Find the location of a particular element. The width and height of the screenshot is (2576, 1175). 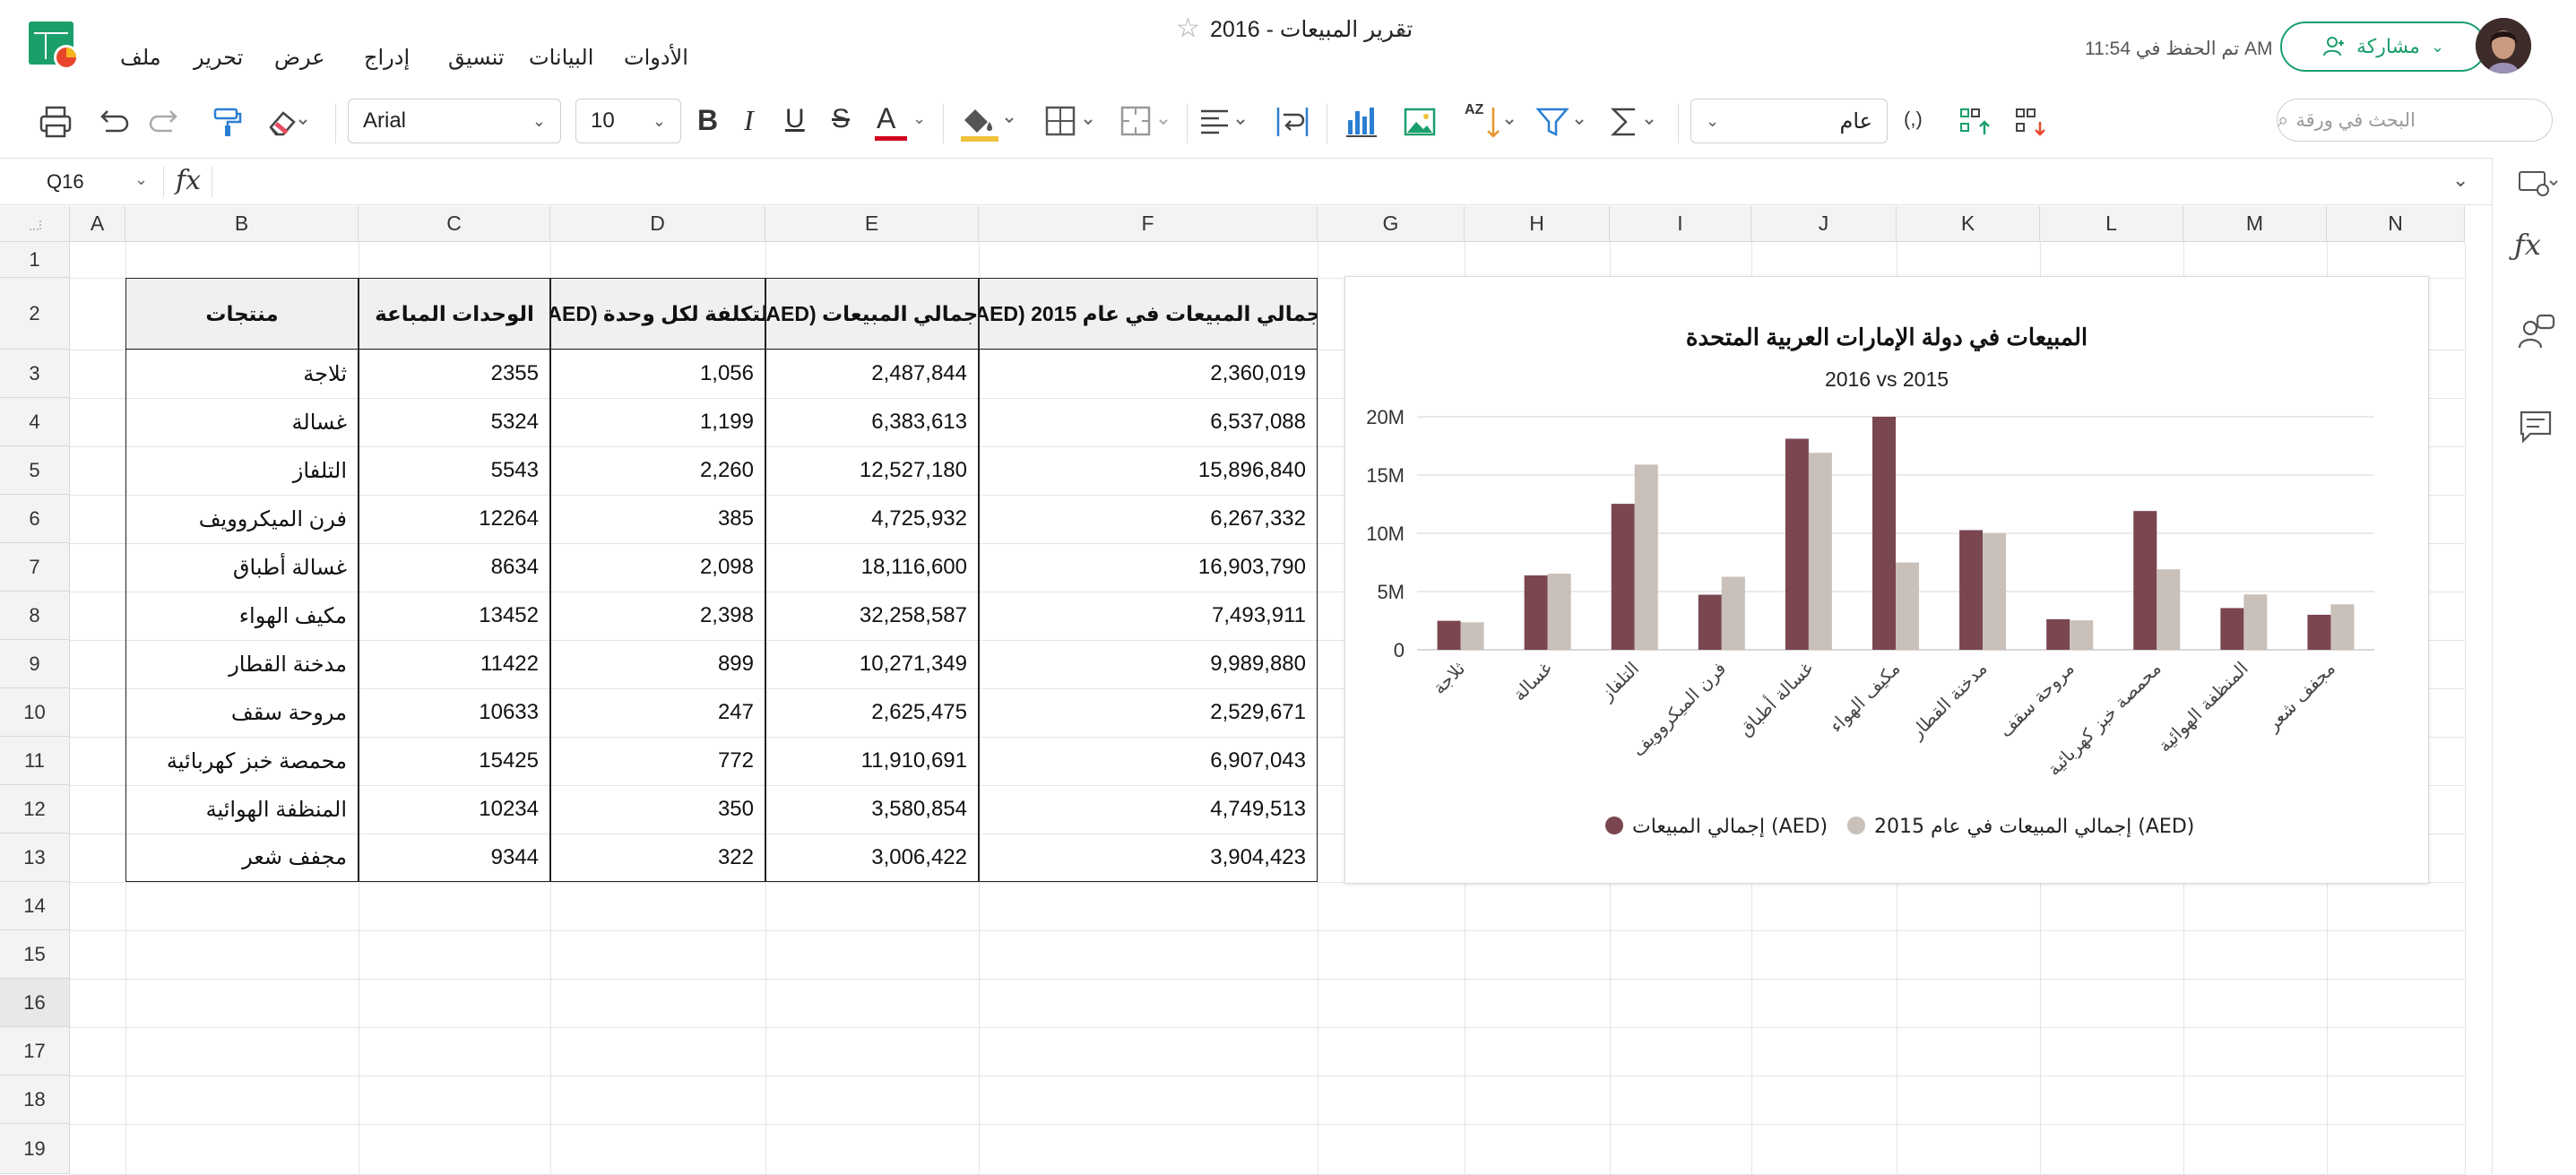

row-header-6: 6 is located at coordinates (35, 519).